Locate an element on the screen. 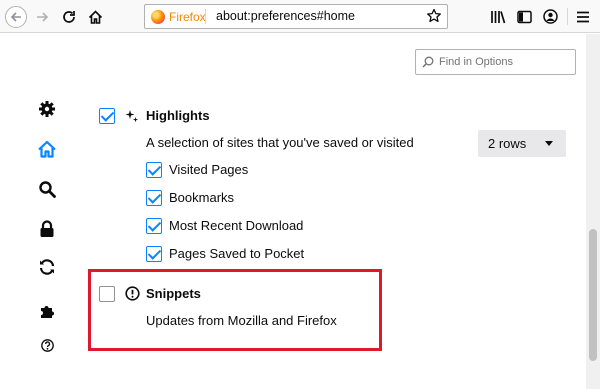  search-icon is located at coordinates (47, 189).